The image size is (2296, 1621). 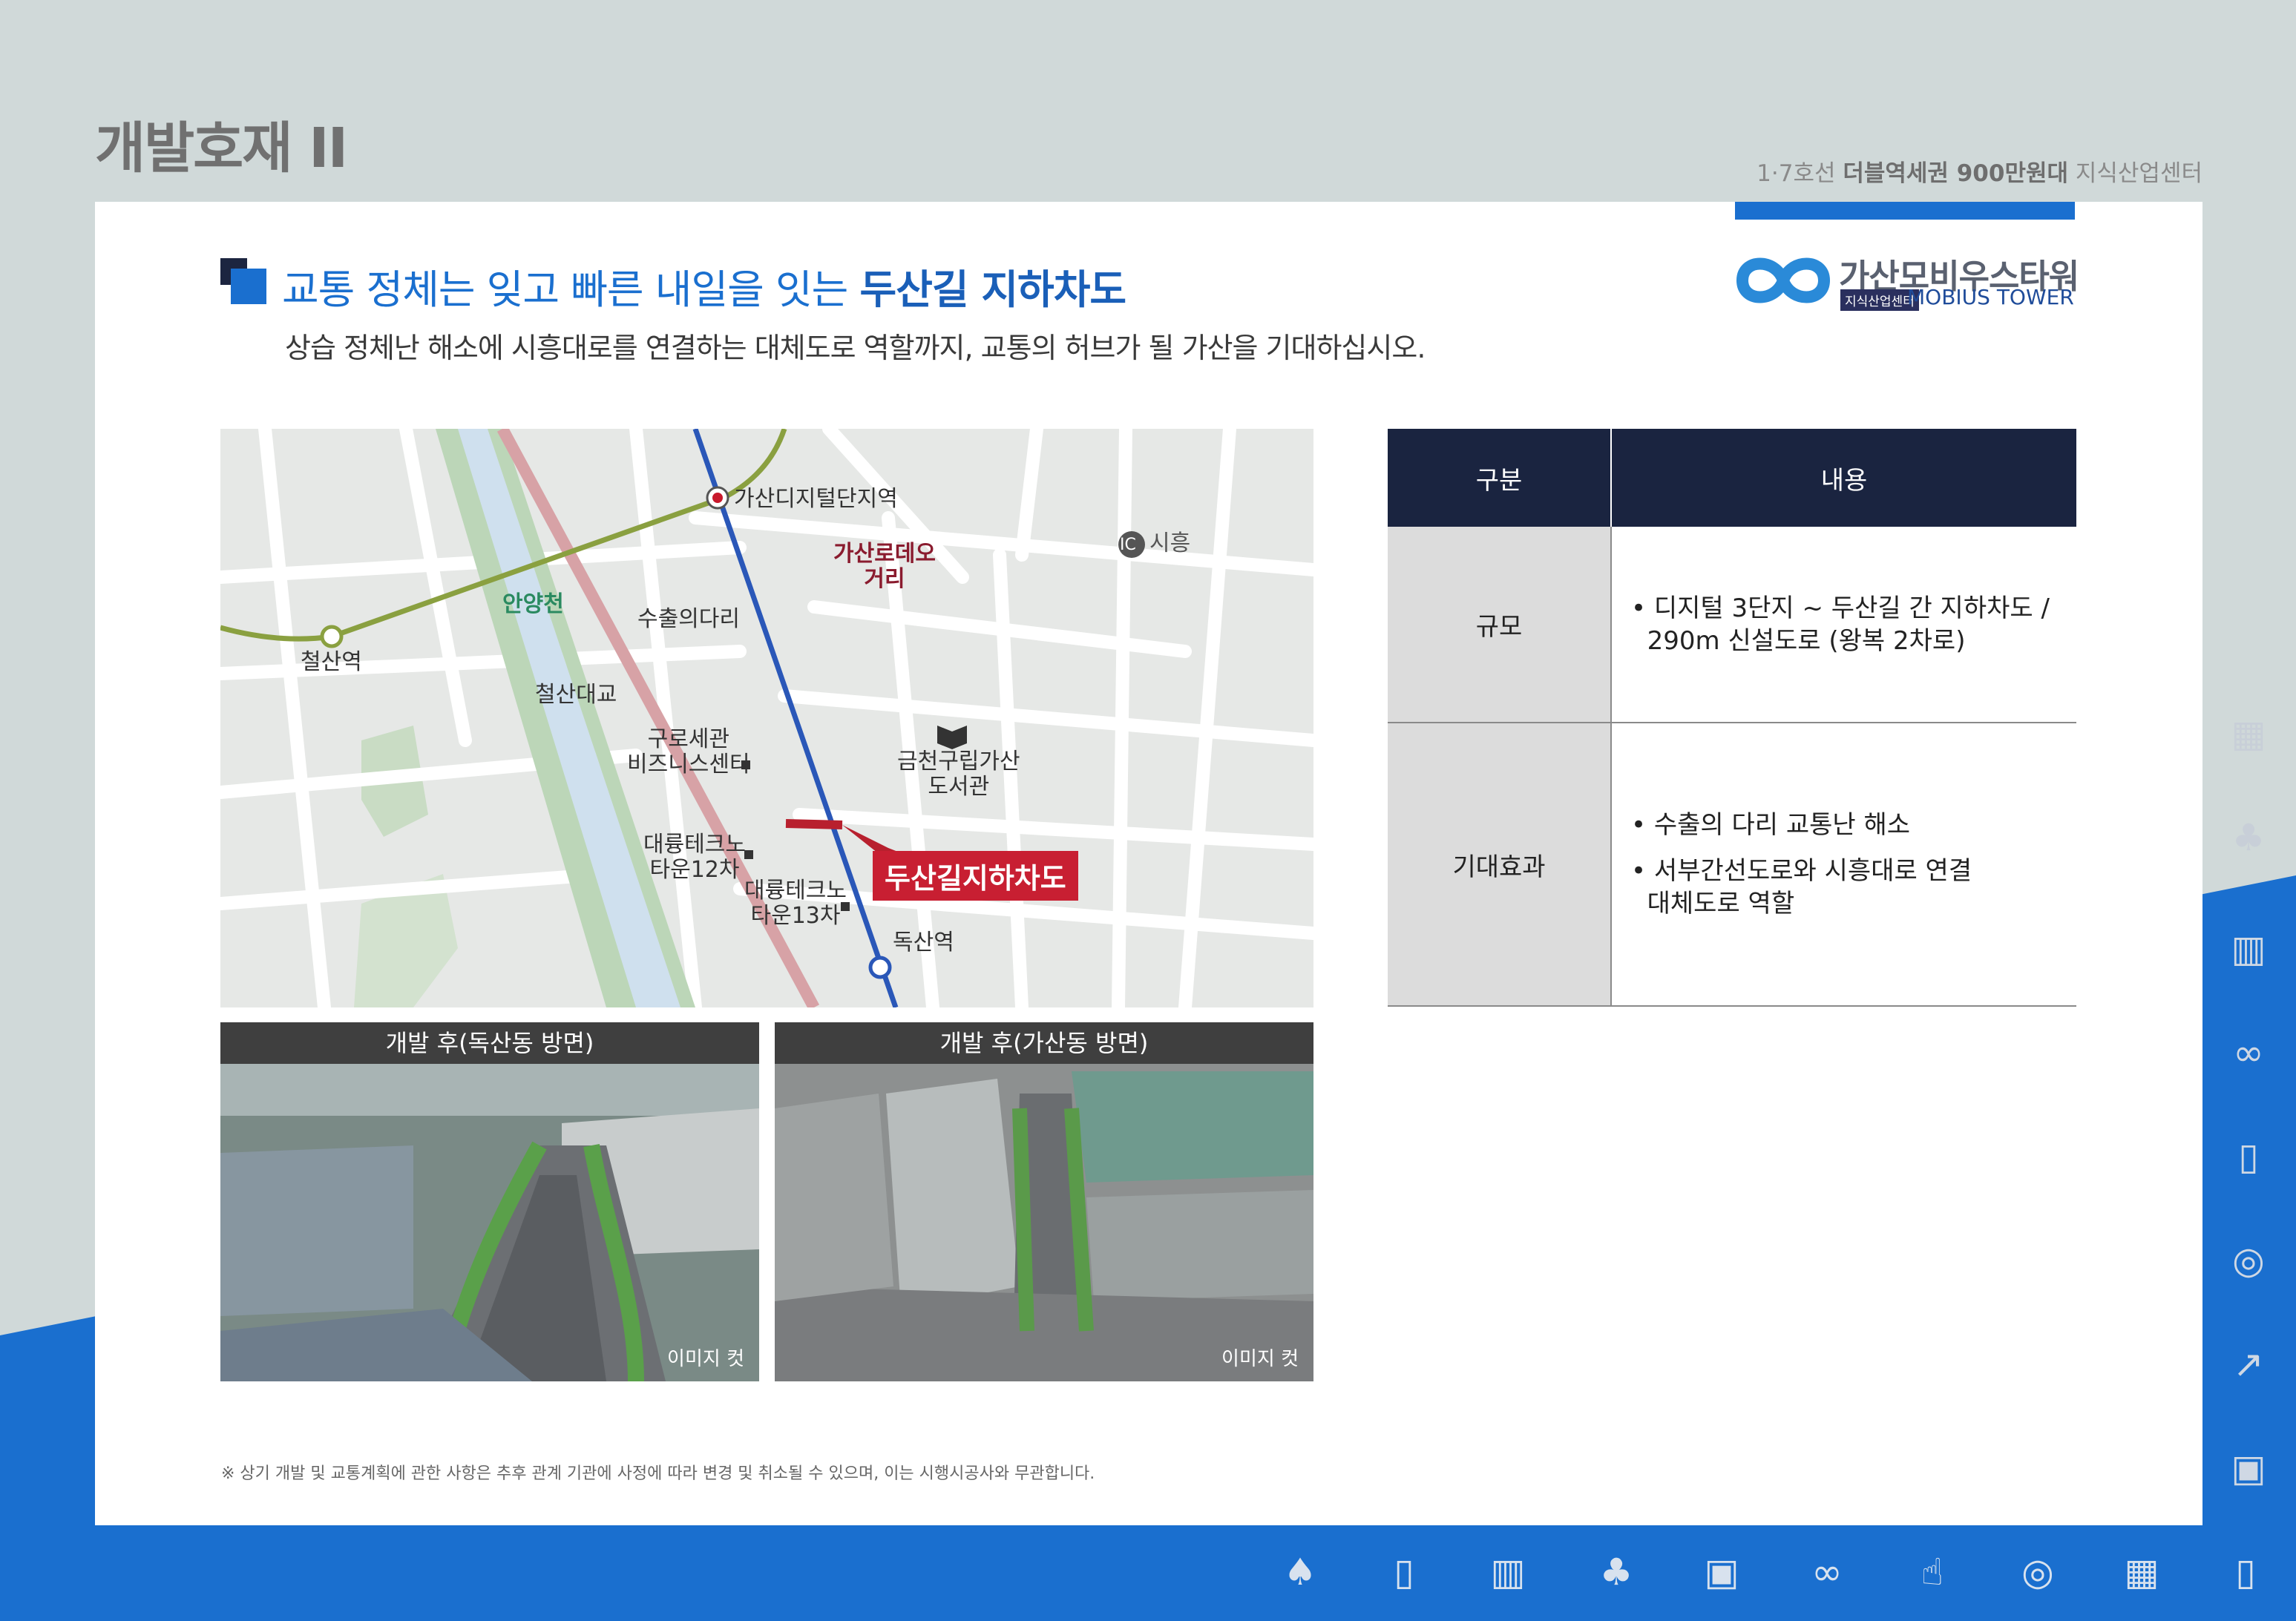 What do you see at coordinates (576, 695) in the screenshot?
I see `map-label-cheolsan-bridge: 철산대교` at bounding box center [576, 695].